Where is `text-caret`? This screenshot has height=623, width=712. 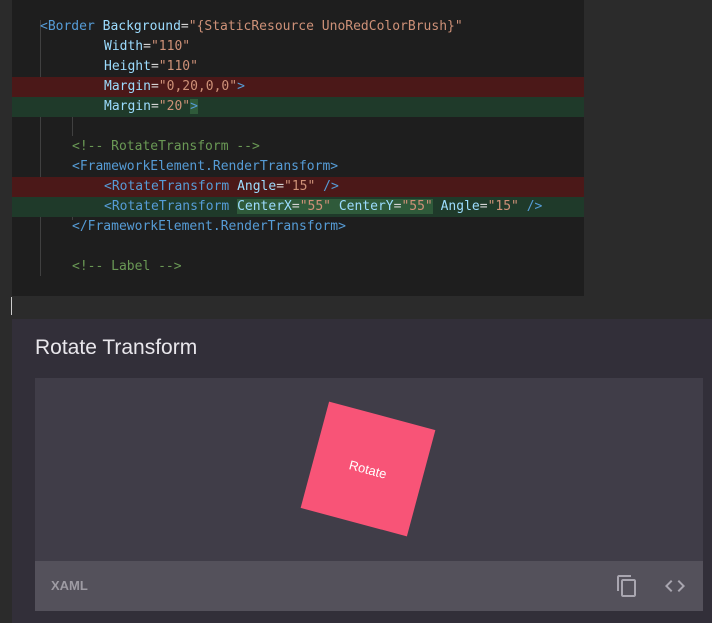
text-caret is located at coordinates (11, 306).